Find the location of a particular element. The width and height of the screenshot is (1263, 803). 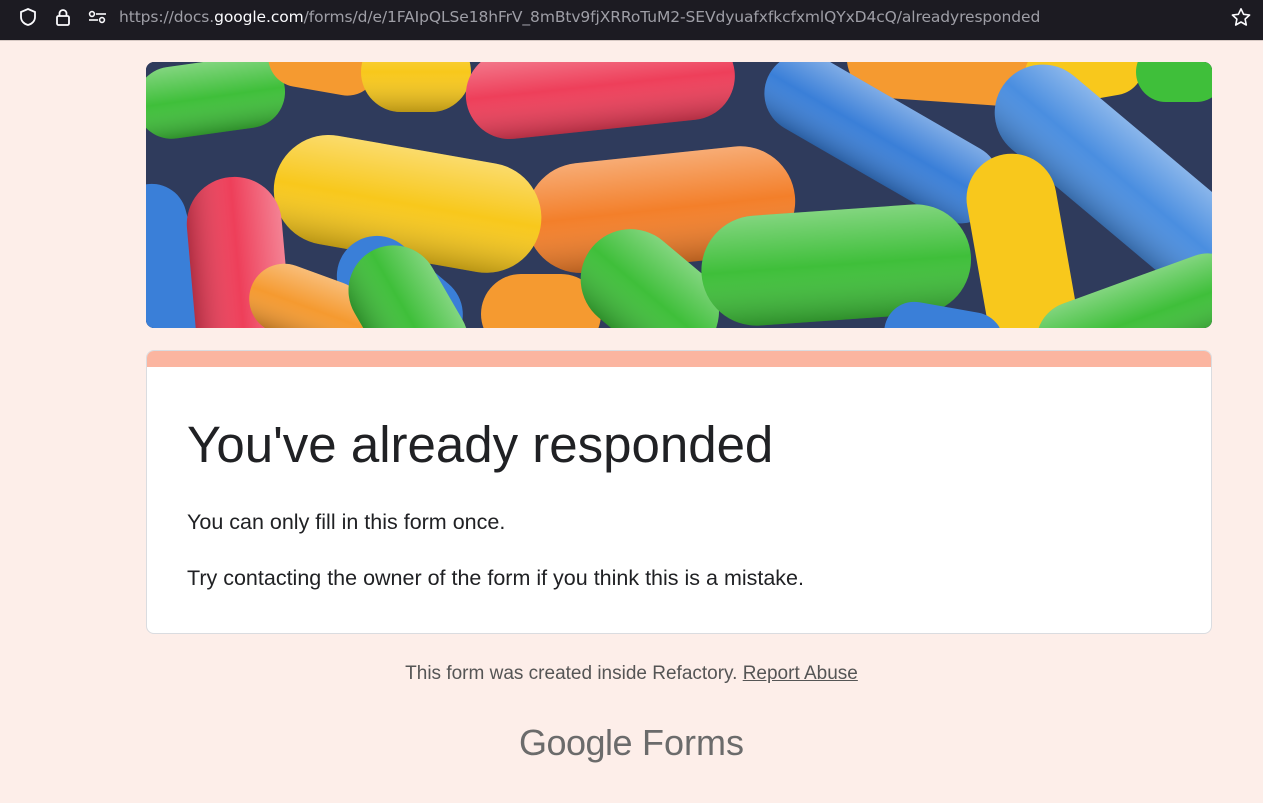

lock-icon is located at coordinates (63, 17).